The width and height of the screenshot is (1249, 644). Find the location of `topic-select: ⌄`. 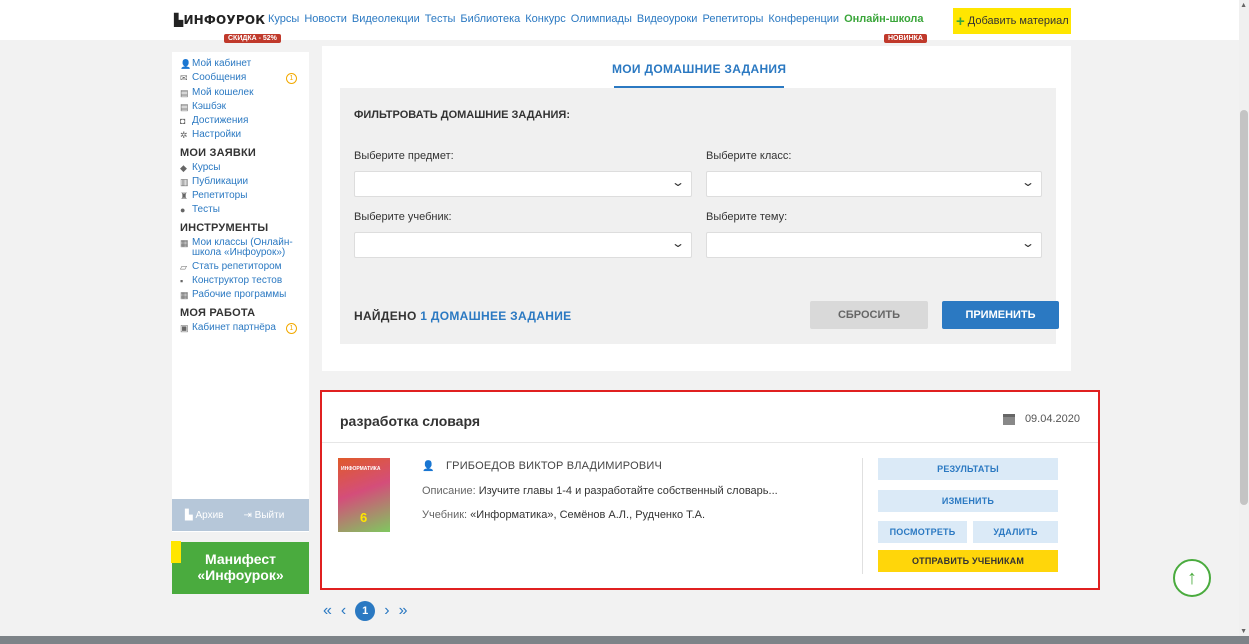

topic-select: ⌄ is located at coordinates (874, 245).